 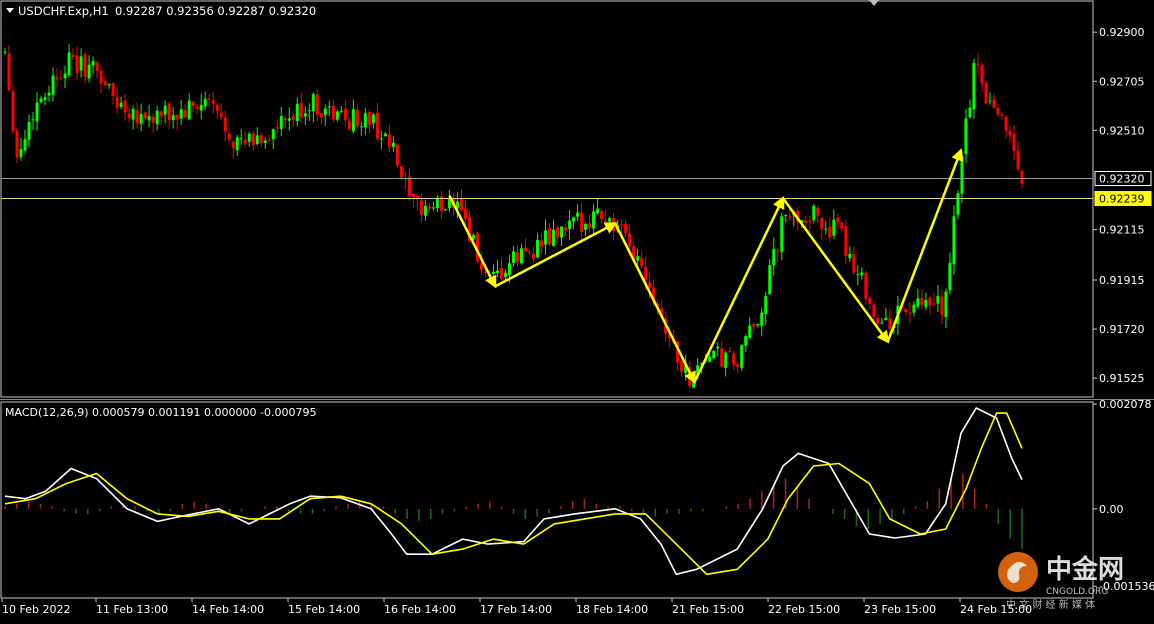 What do you see at coordinates (1125, 404) in the screenshot?
I see `macd-tick-label: 0.002078` at bounding box center [1125, 404].